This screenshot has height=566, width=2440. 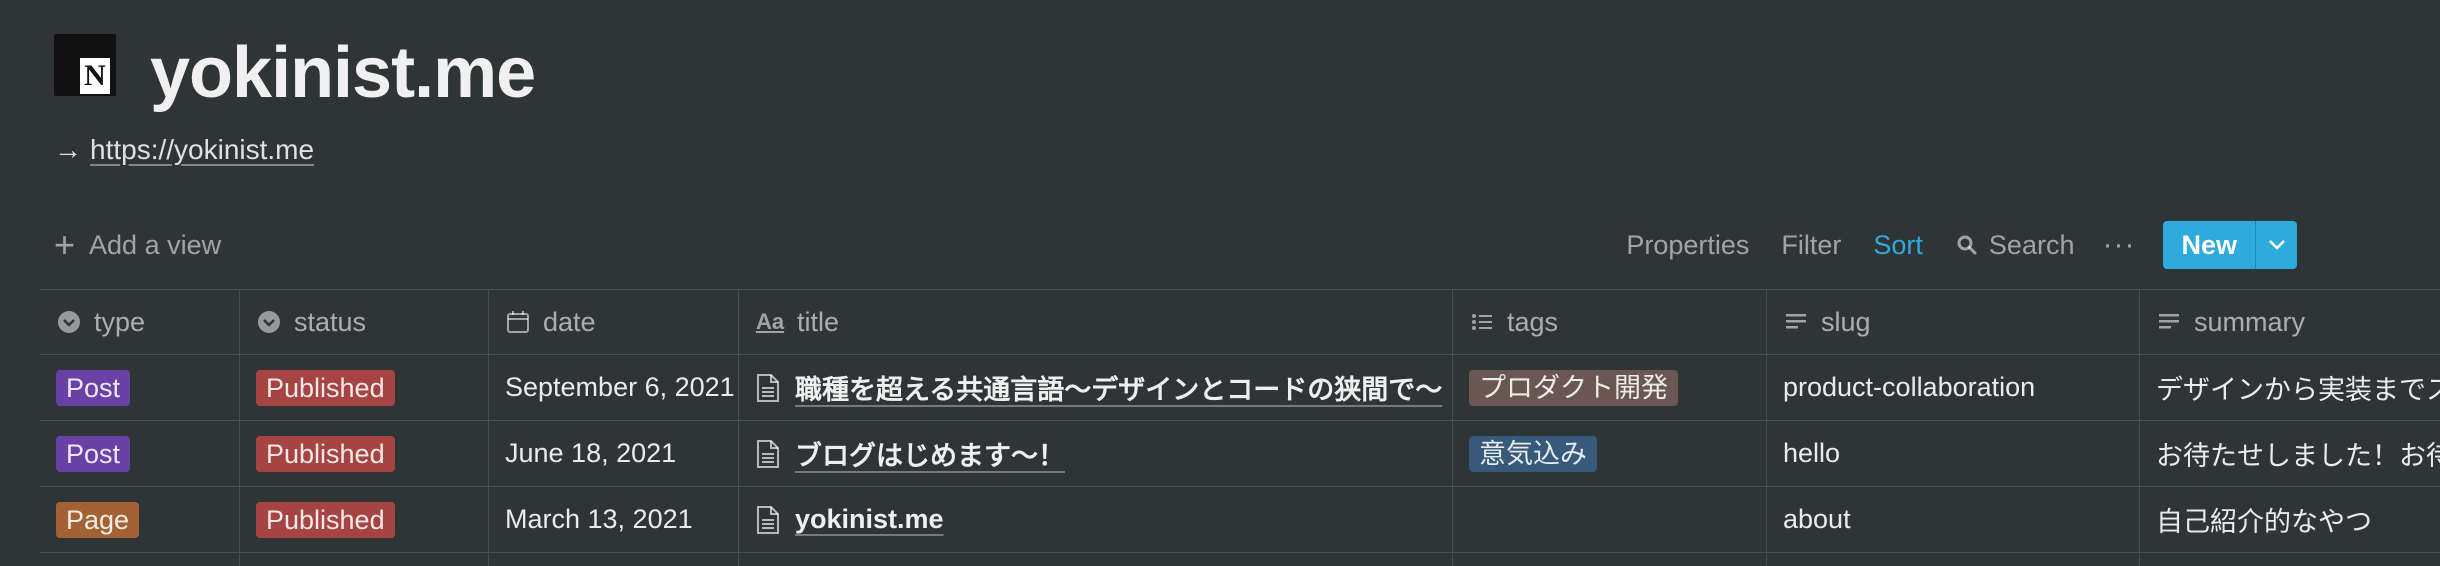 I want to click on title-cell: 職種を超える共通言語〜デザインとコードの狭間で〜, so click(x=1096, y=387).